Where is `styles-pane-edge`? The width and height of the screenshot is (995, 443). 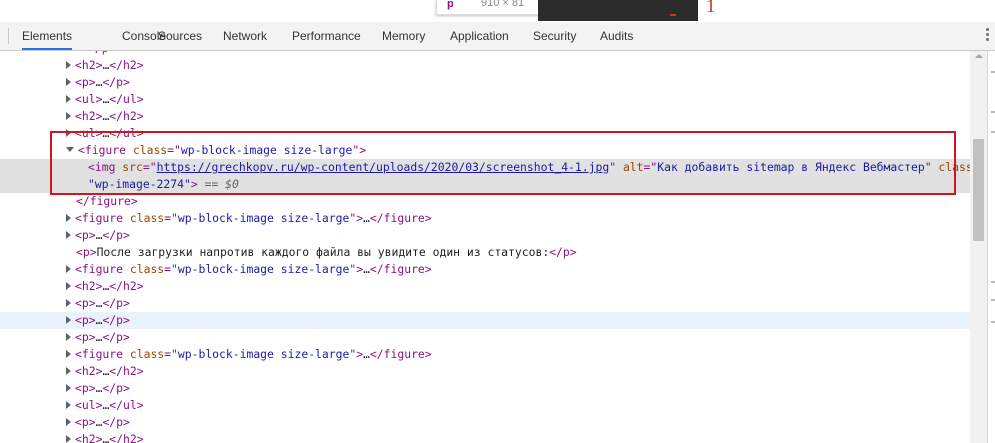 styles-pane-edge is located at coordinates (991, 247).